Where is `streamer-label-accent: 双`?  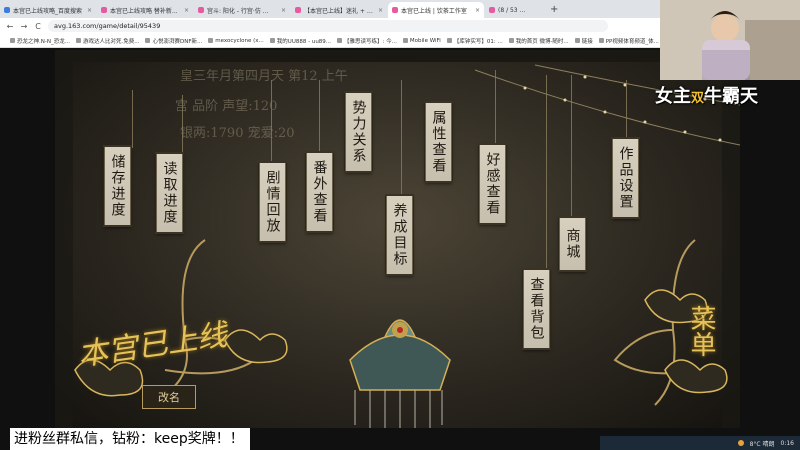 streamer-label-accent: 双 is located at coordinates (698, 98).